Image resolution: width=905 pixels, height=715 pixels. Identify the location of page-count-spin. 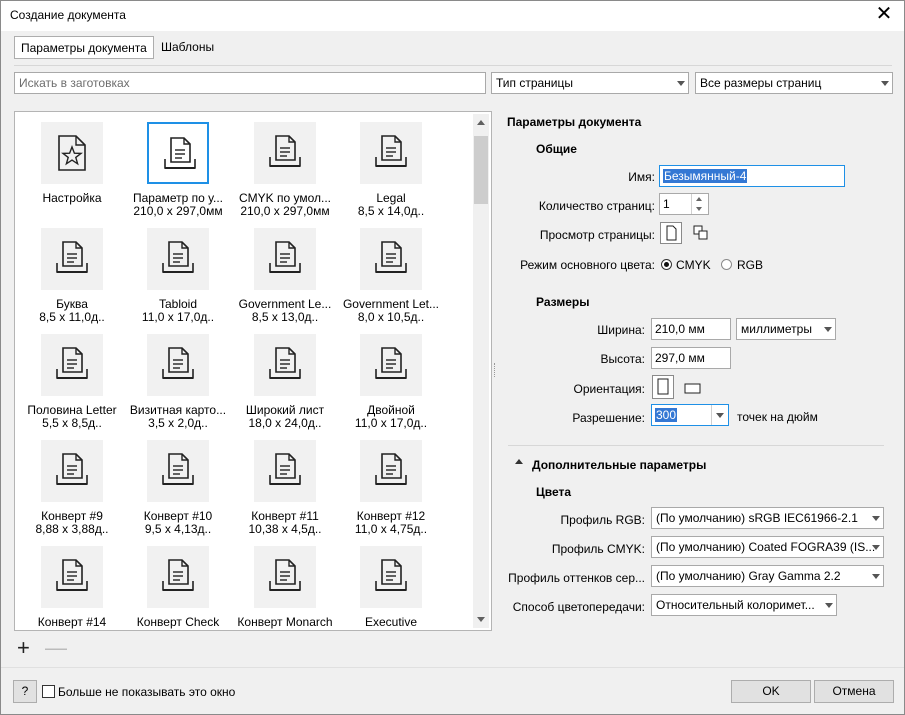
(699, 204).